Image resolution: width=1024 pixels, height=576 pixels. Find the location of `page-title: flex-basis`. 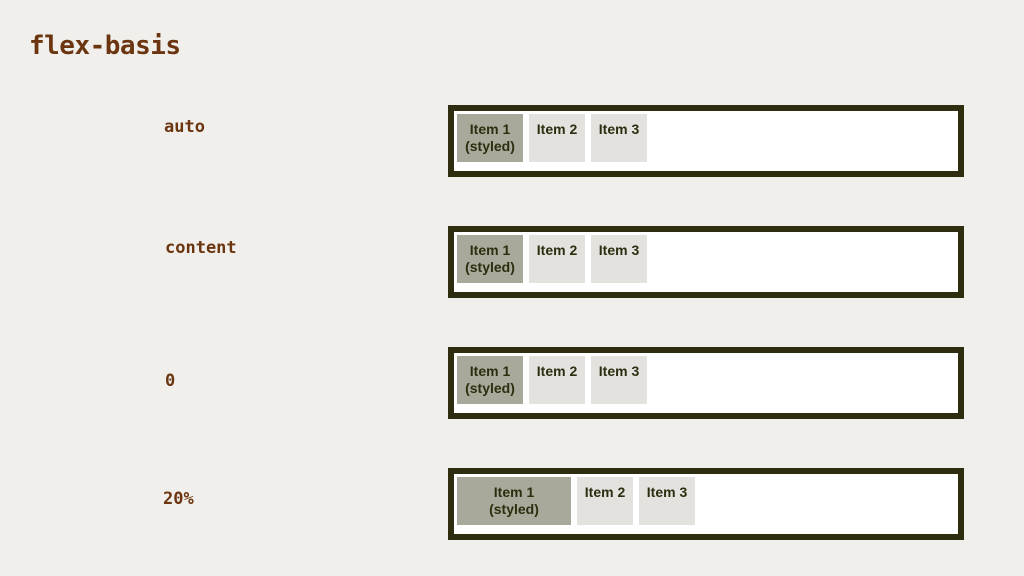

page-title: flex-basis is located at coordinates (105, 46).